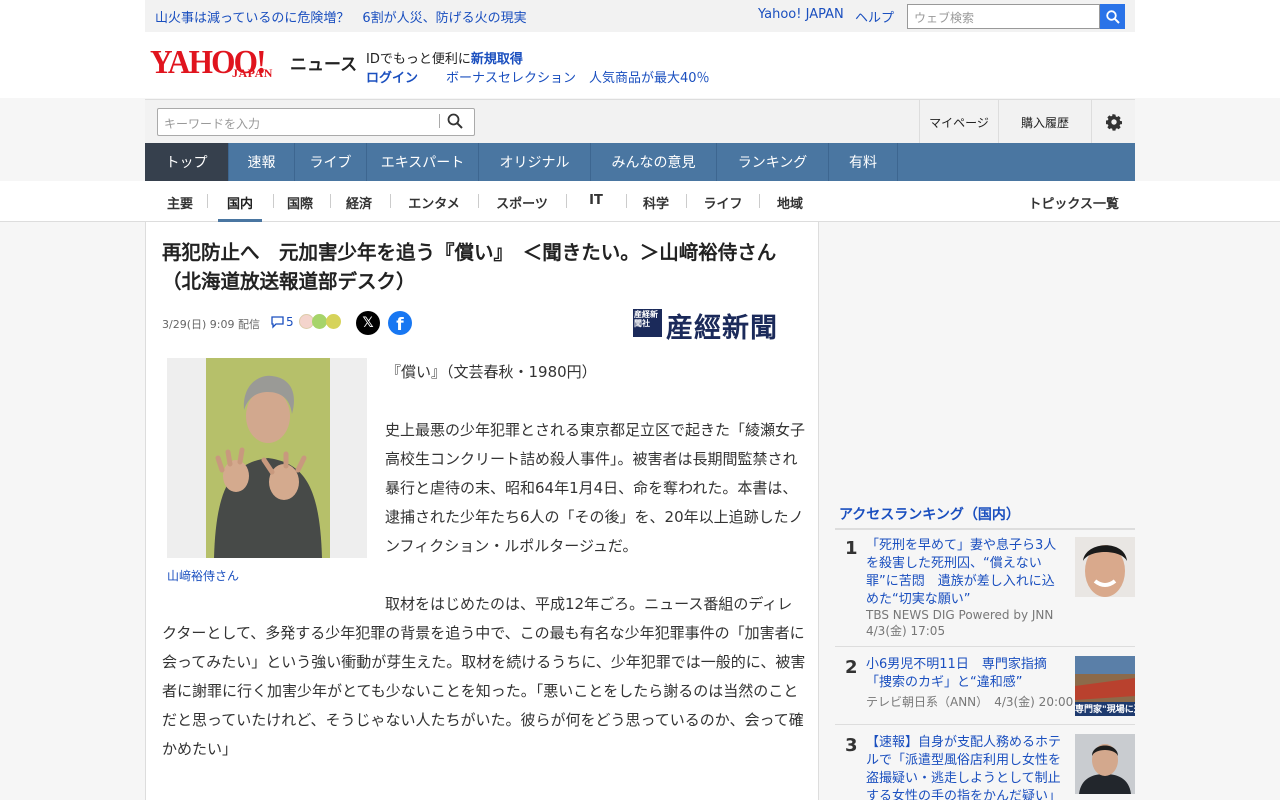  What do you see at coordinates (578, 76) in the screenshot?
I see `bonus-promo-link: ボーナスセレクション 人気商品が最大40％` at bounding box center [578, 76].